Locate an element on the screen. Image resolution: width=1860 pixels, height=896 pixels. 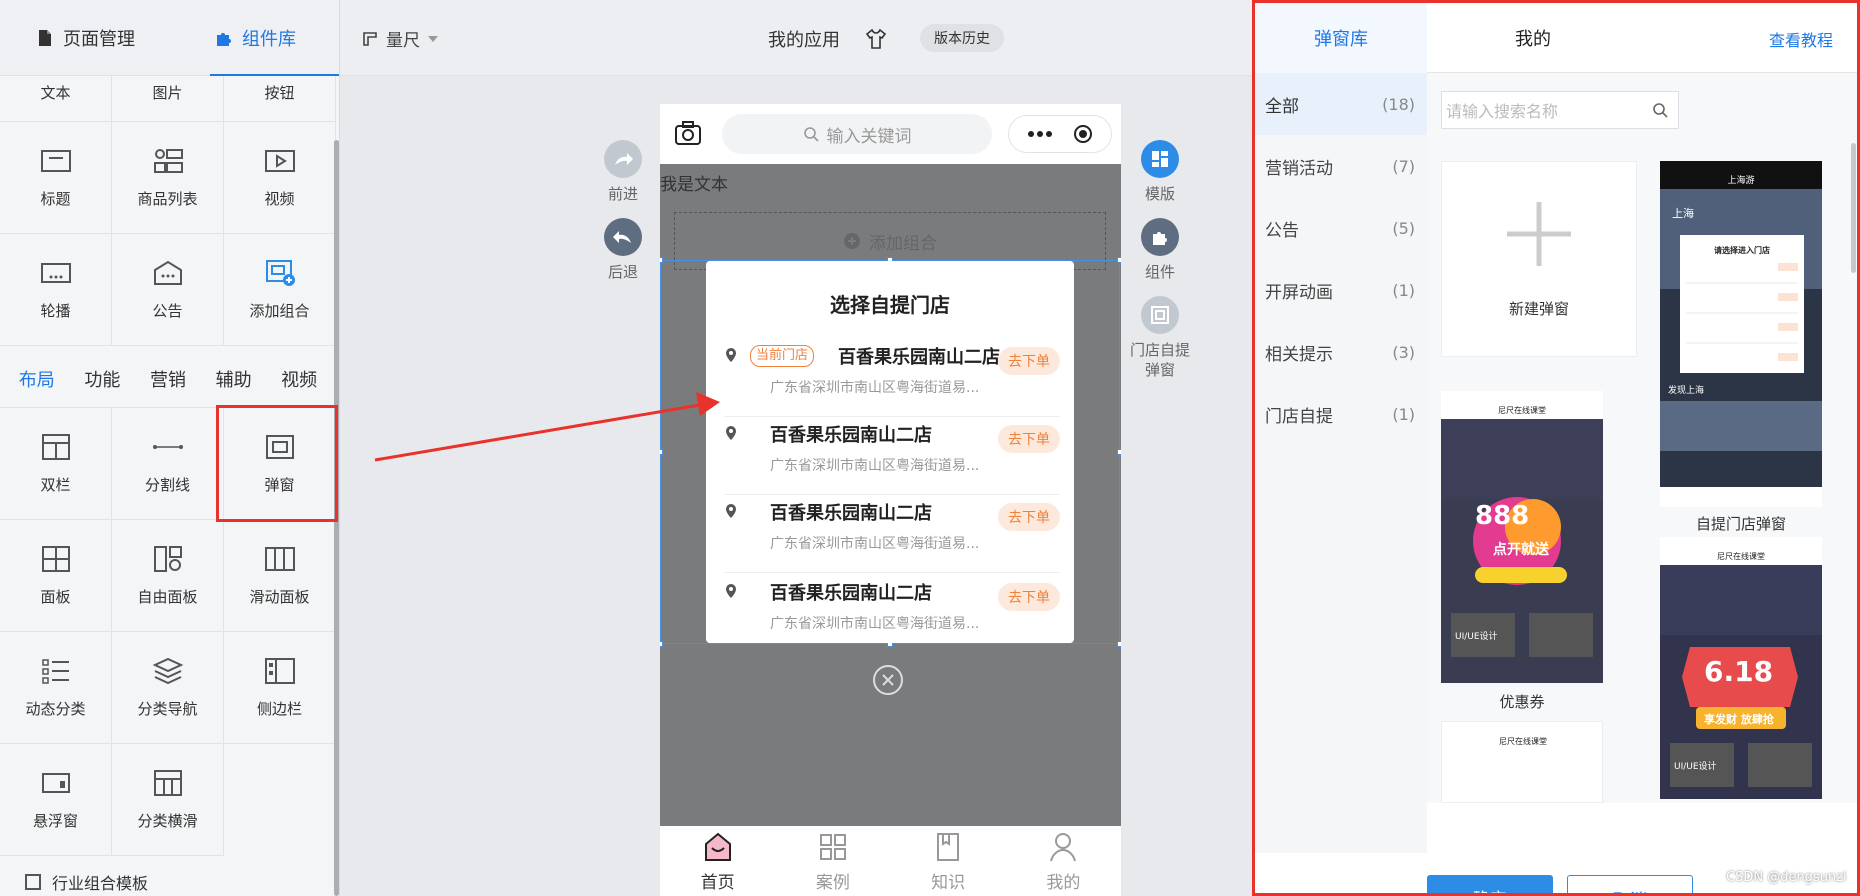
cancel-button: 取消 is located at coordinates (1630, 884).